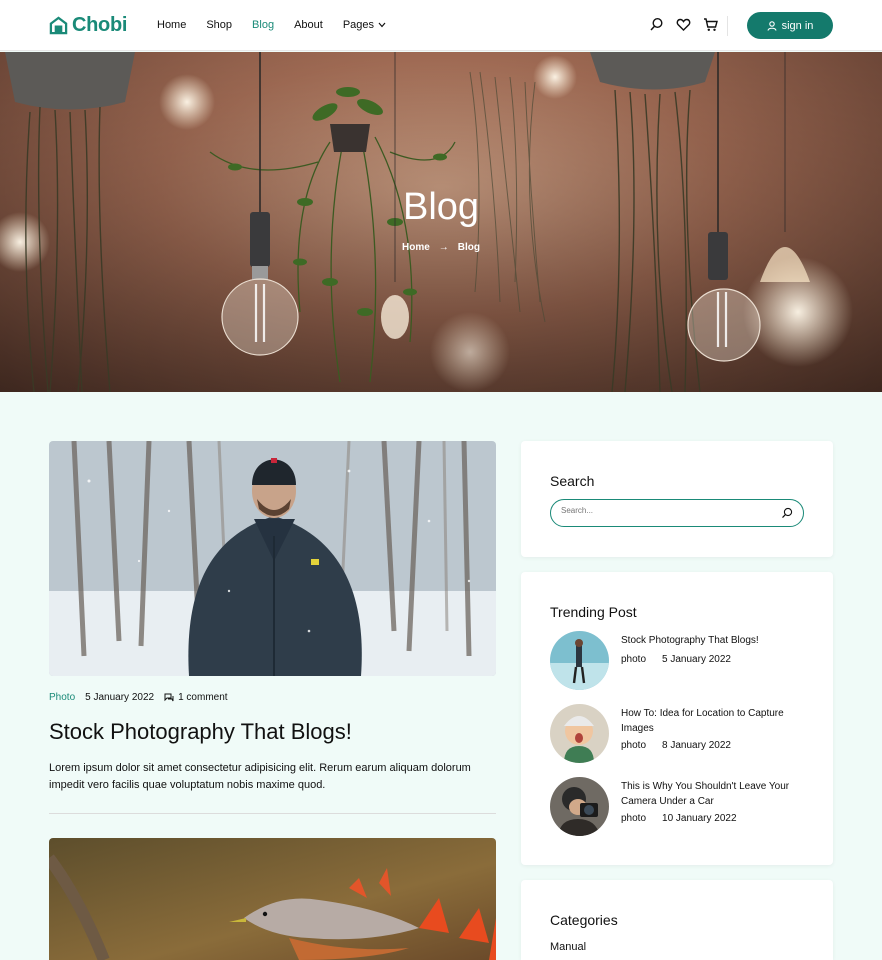 Image resolution: width=882 pixels, height=960 pixels. I want to click on logo-text: Chobi, so click(100, 25).